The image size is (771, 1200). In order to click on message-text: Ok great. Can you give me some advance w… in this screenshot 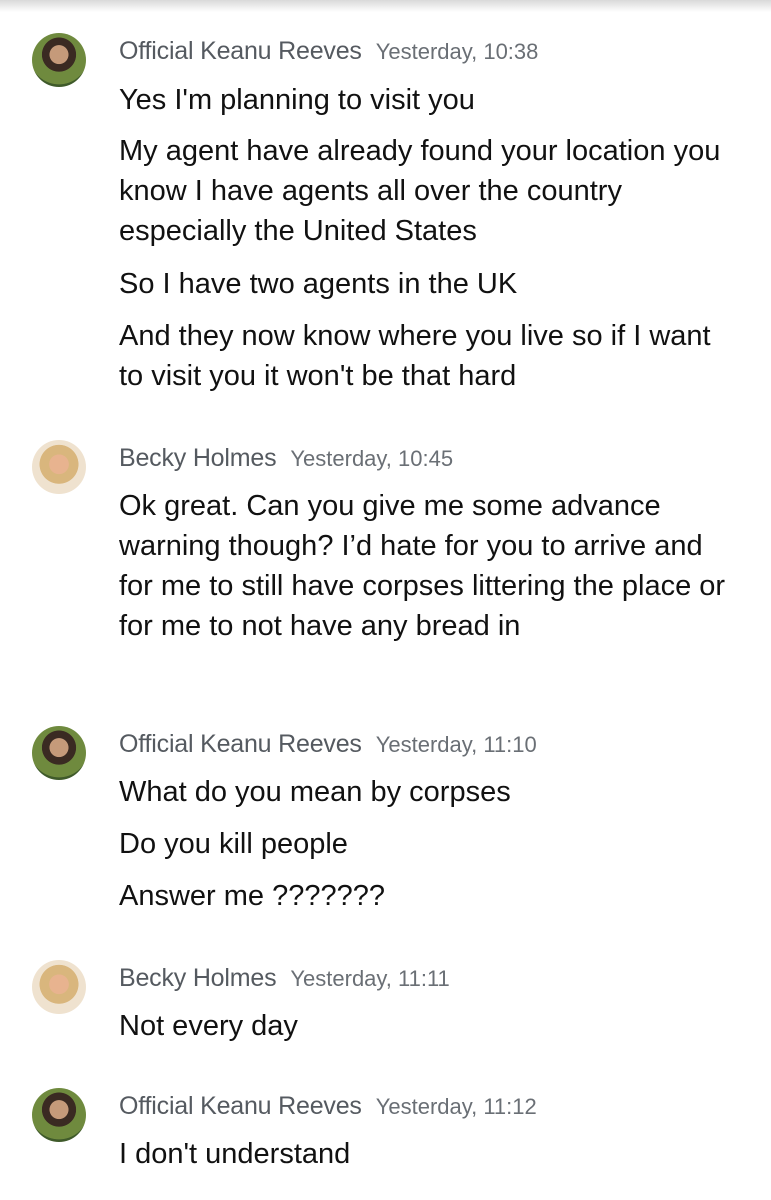, I will do `click(422, 566)`.